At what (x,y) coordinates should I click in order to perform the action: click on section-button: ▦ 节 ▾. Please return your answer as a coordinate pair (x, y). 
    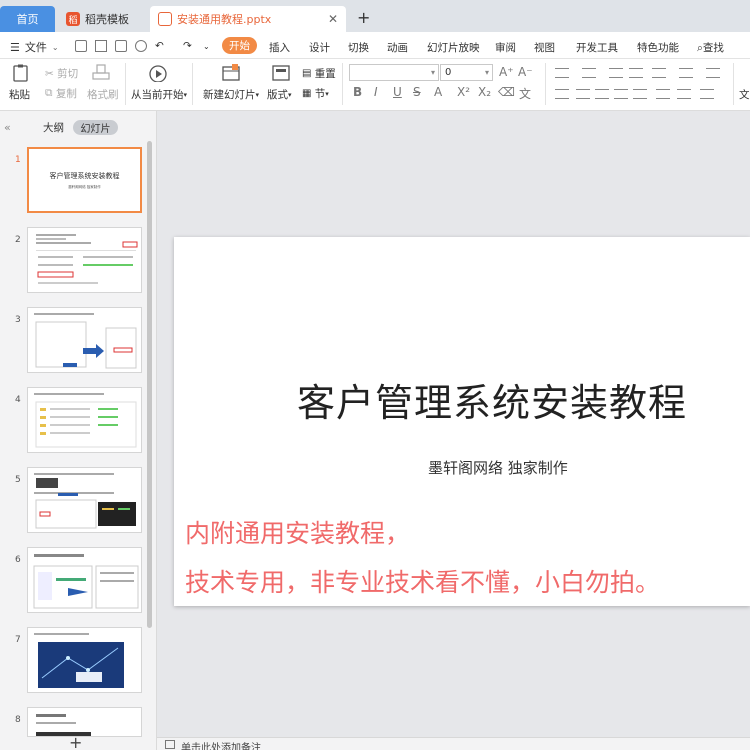
    Looking at the image, I should click on (315, 93).